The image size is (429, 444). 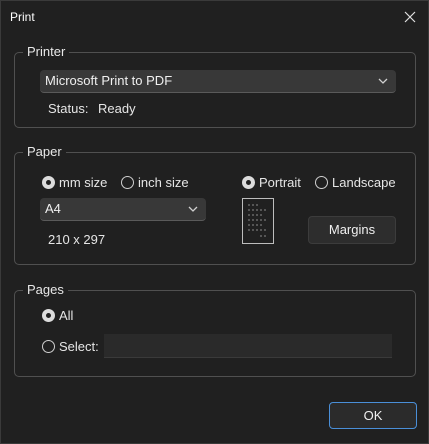 I want to click on printer-select: Microsoft Print to PDF, so click(x=218, y=81).